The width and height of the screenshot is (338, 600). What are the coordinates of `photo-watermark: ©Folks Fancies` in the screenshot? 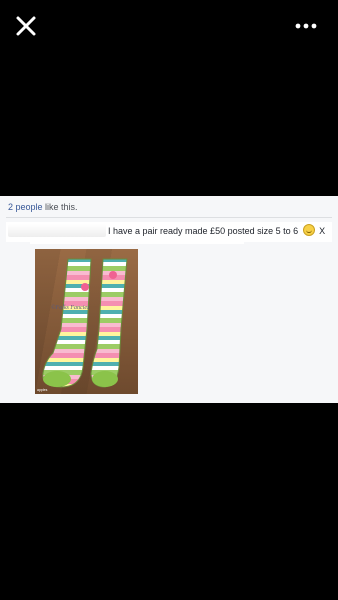 It's located at (70, 307).